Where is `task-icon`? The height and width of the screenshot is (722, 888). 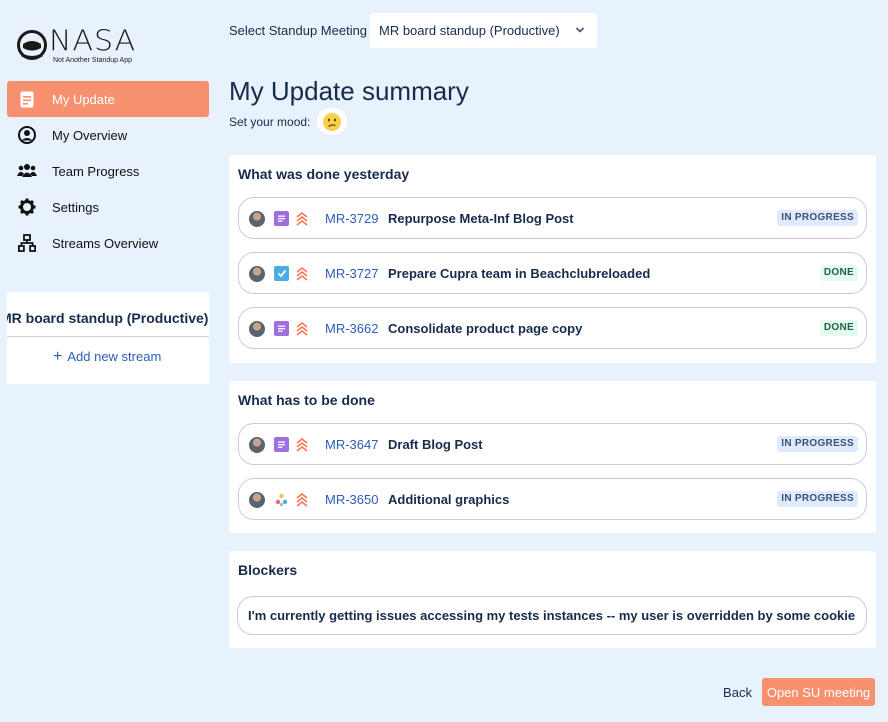
task-icon is located at coordinates (281, 273).